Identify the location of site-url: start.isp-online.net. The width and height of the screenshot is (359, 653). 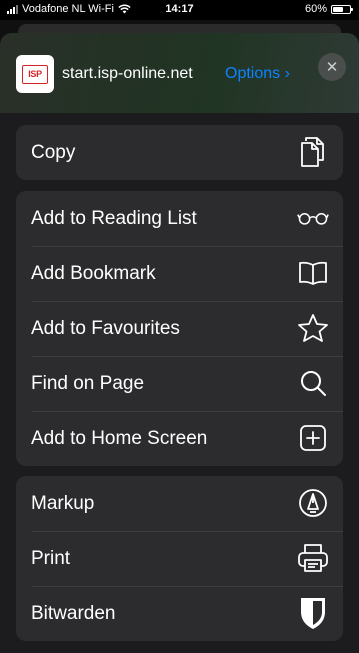
(127, 73).